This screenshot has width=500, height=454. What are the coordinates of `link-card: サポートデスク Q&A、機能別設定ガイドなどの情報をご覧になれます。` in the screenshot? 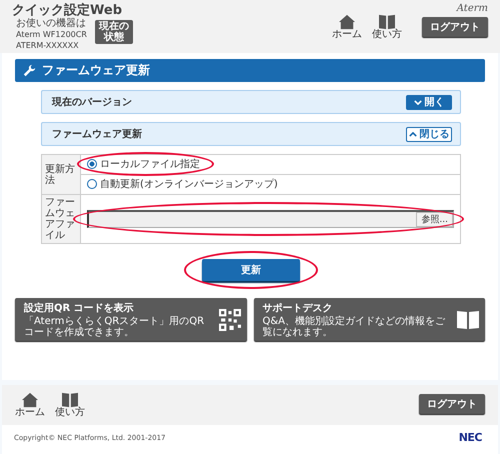 It's located at (369, 319).